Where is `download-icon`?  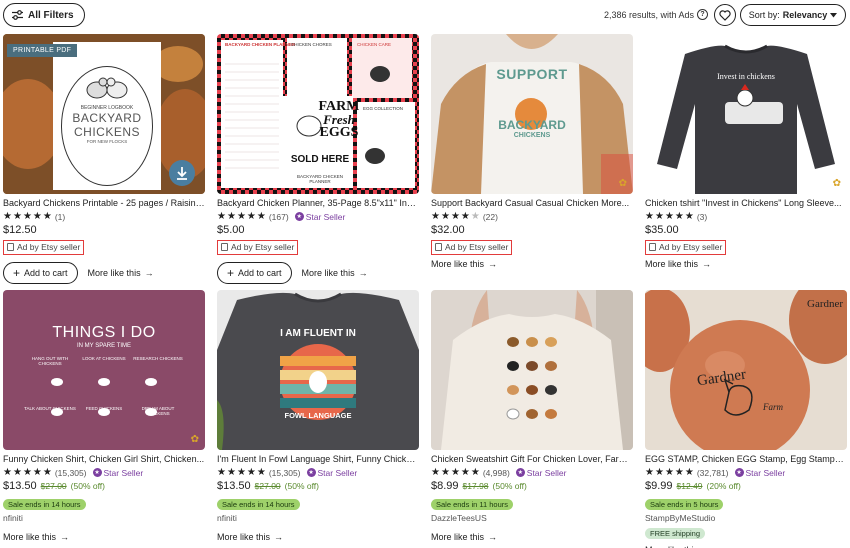
download-icon is located at coordinates (182, 173).